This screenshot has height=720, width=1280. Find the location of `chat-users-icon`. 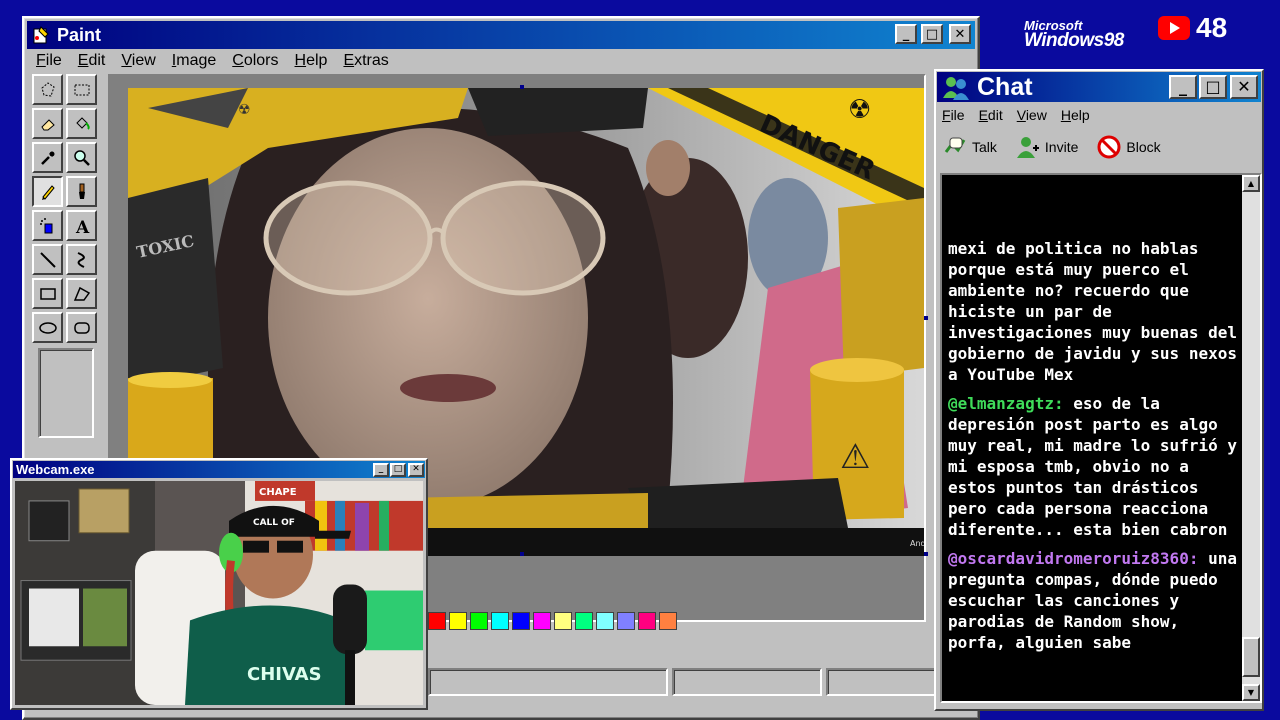

chat-users-icon is located at coordinates (956, 88).